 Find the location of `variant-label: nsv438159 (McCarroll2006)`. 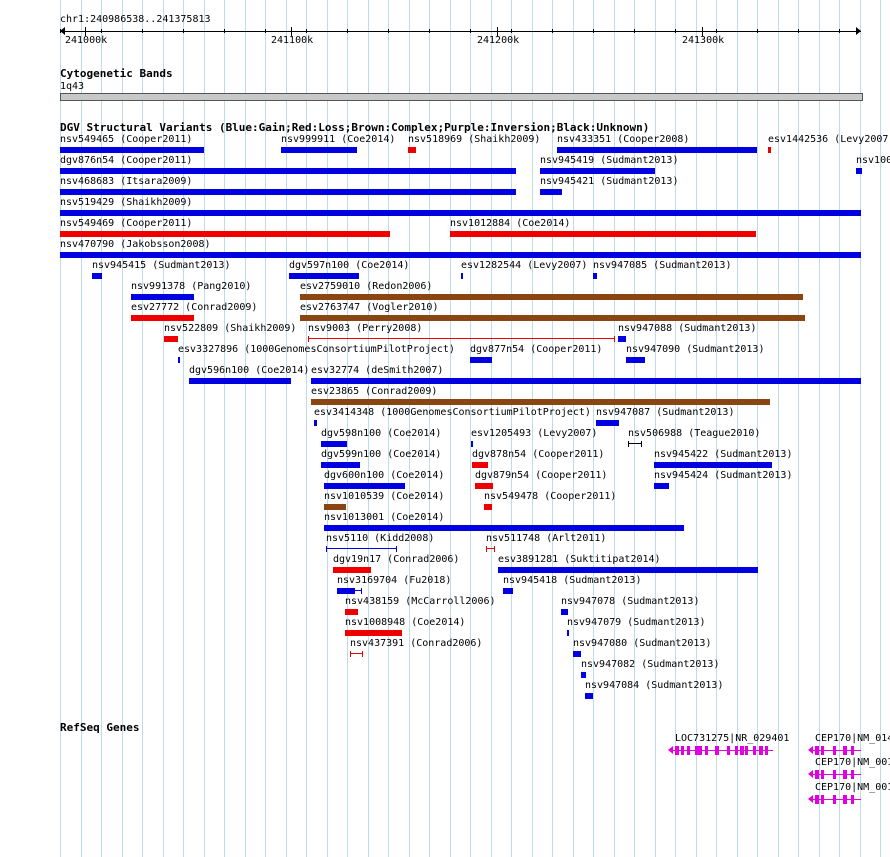

variant-label: nsv438159 (McCarroll2006) is located at coordinates (420, 602).